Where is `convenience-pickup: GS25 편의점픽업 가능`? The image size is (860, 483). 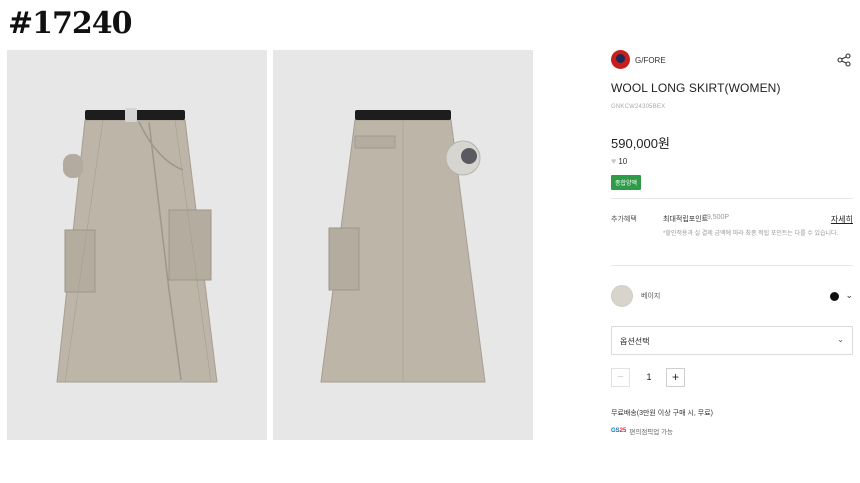
convenience-pickup: GS25 편의점픽업 가능 is located at coordinates (642, 431).